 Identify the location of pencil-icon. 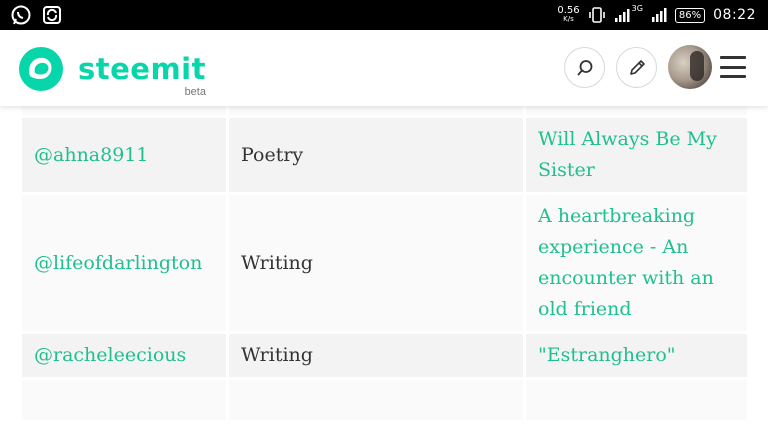
(637, 67).